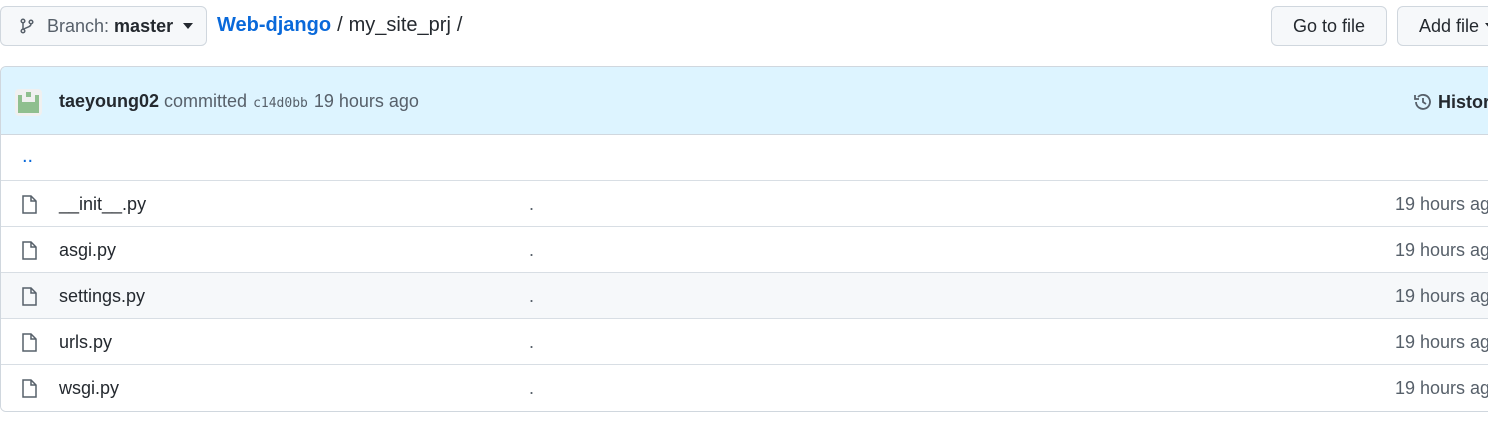 This screenshot has width=1488, height=448. Describe the element at coordinates (744, 204) in the screenshot. I see `file-row: __init__.py. 19 hours ago` at that location.